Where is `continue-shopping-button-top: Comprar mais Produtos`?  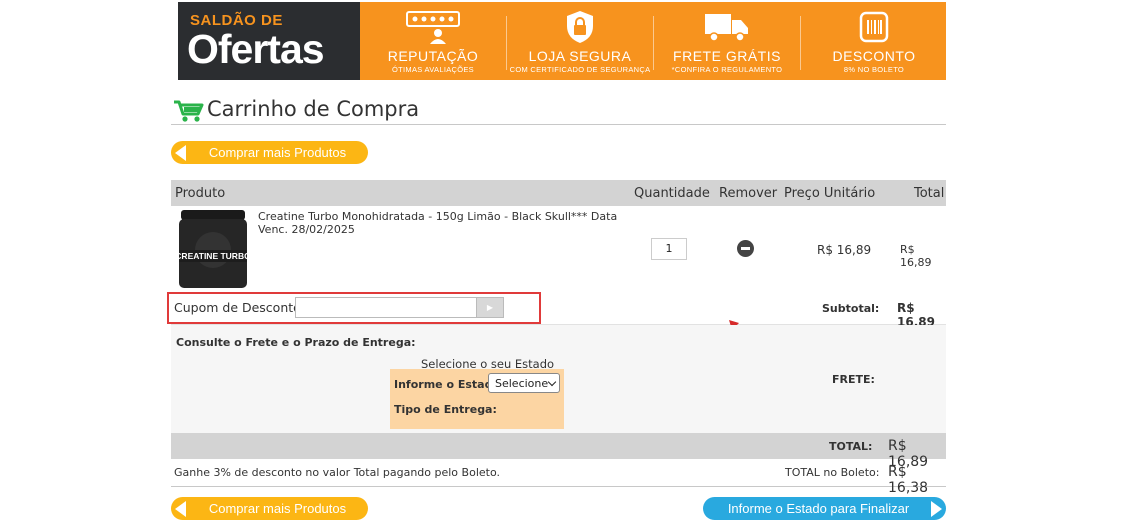
continue-shopping-button-top: Comprar mais Produtos is located at coordinates (269, 152).